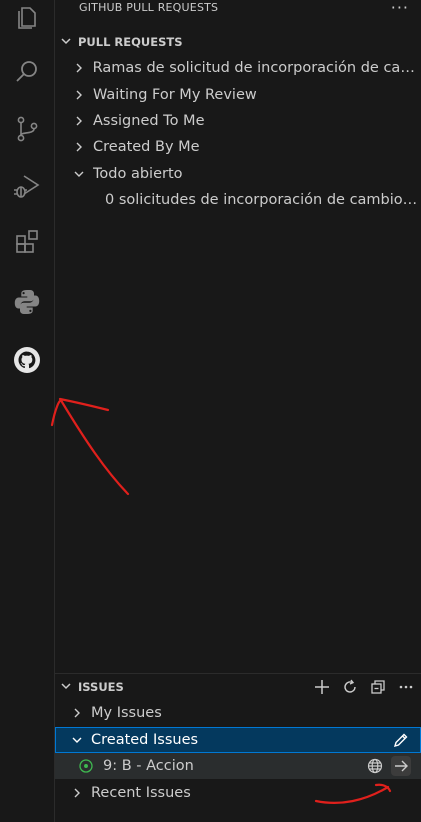  I want to click on python-icon, so click(27, 302).